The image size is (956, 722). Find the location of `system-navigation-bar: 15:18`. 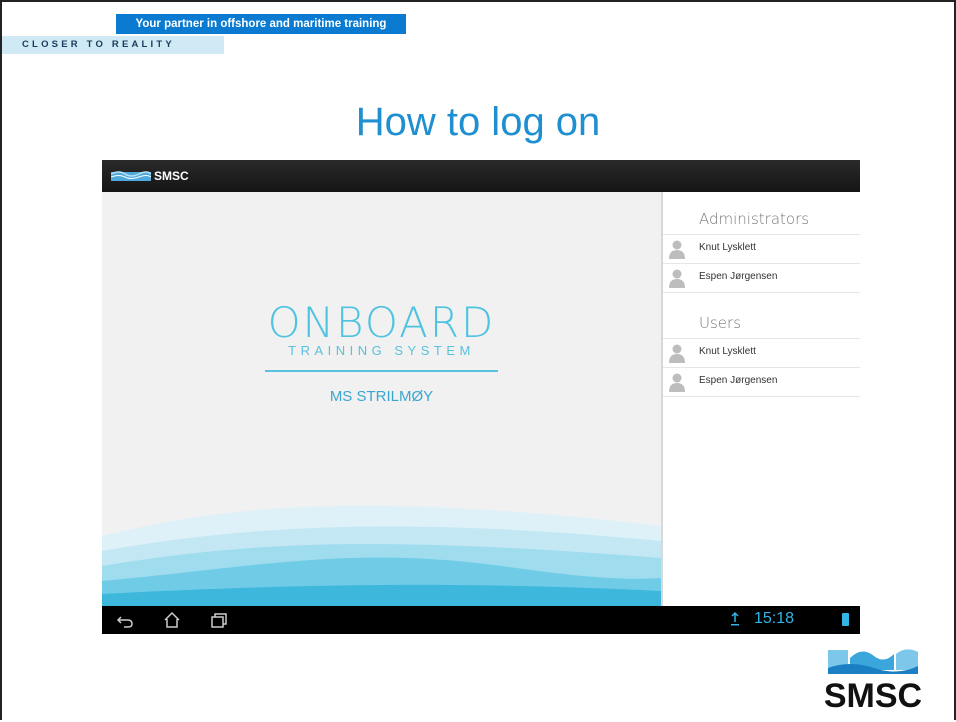

system-navigation-bar: 15:18 is located at coordinates (481, 620).